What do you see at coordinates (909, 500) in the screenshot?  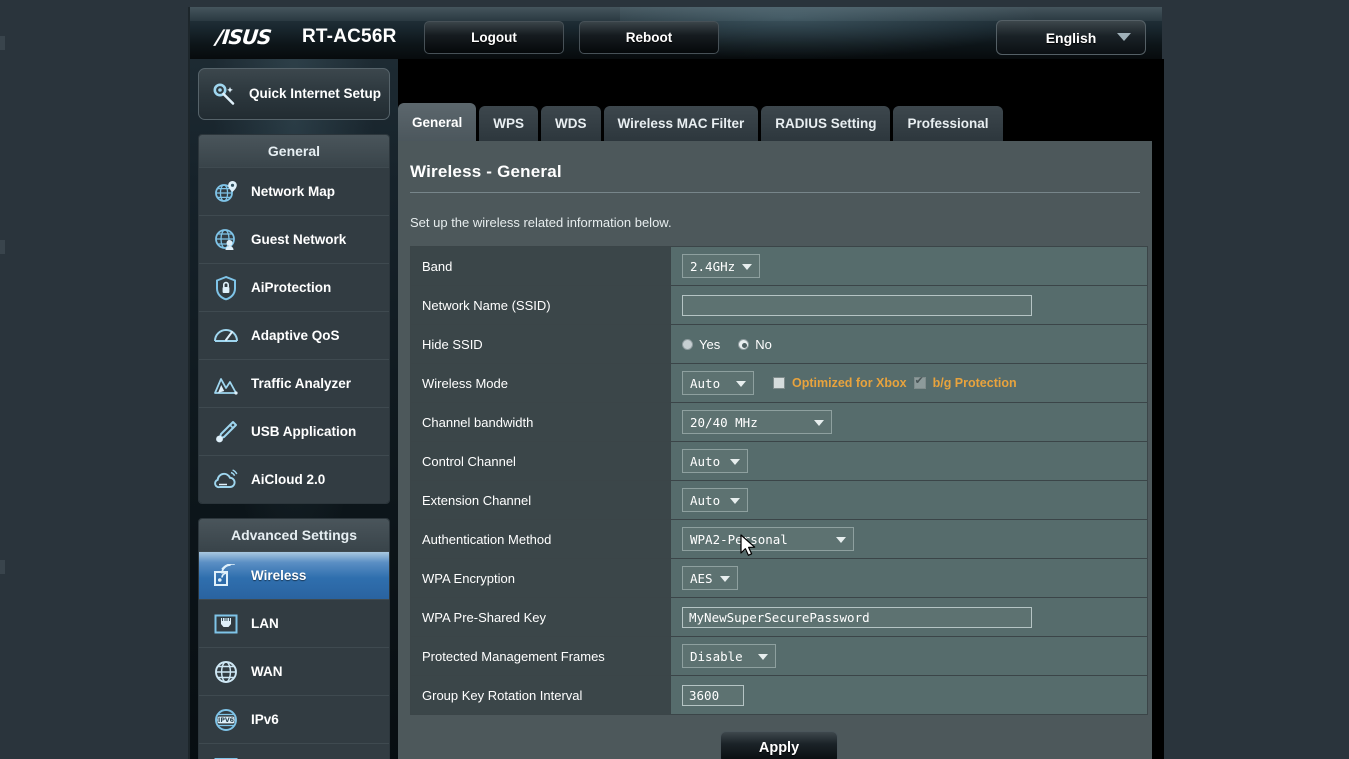 I see `row-value: Auto` at bounding box center [909, 500].